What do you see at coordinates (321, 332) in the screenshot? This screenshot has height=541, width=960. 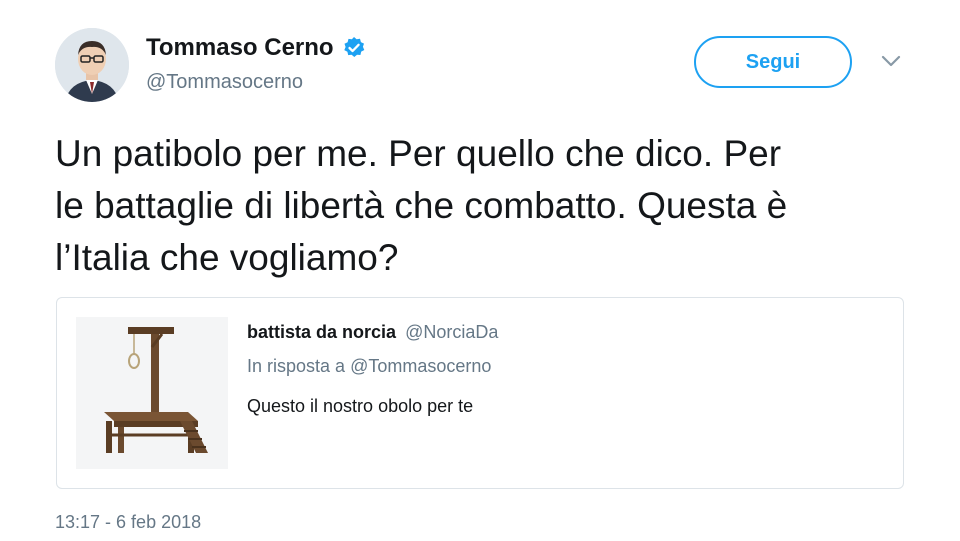 I see `quoted-tweet-author-name: battista da norcia` at bounding box center [321, 332].